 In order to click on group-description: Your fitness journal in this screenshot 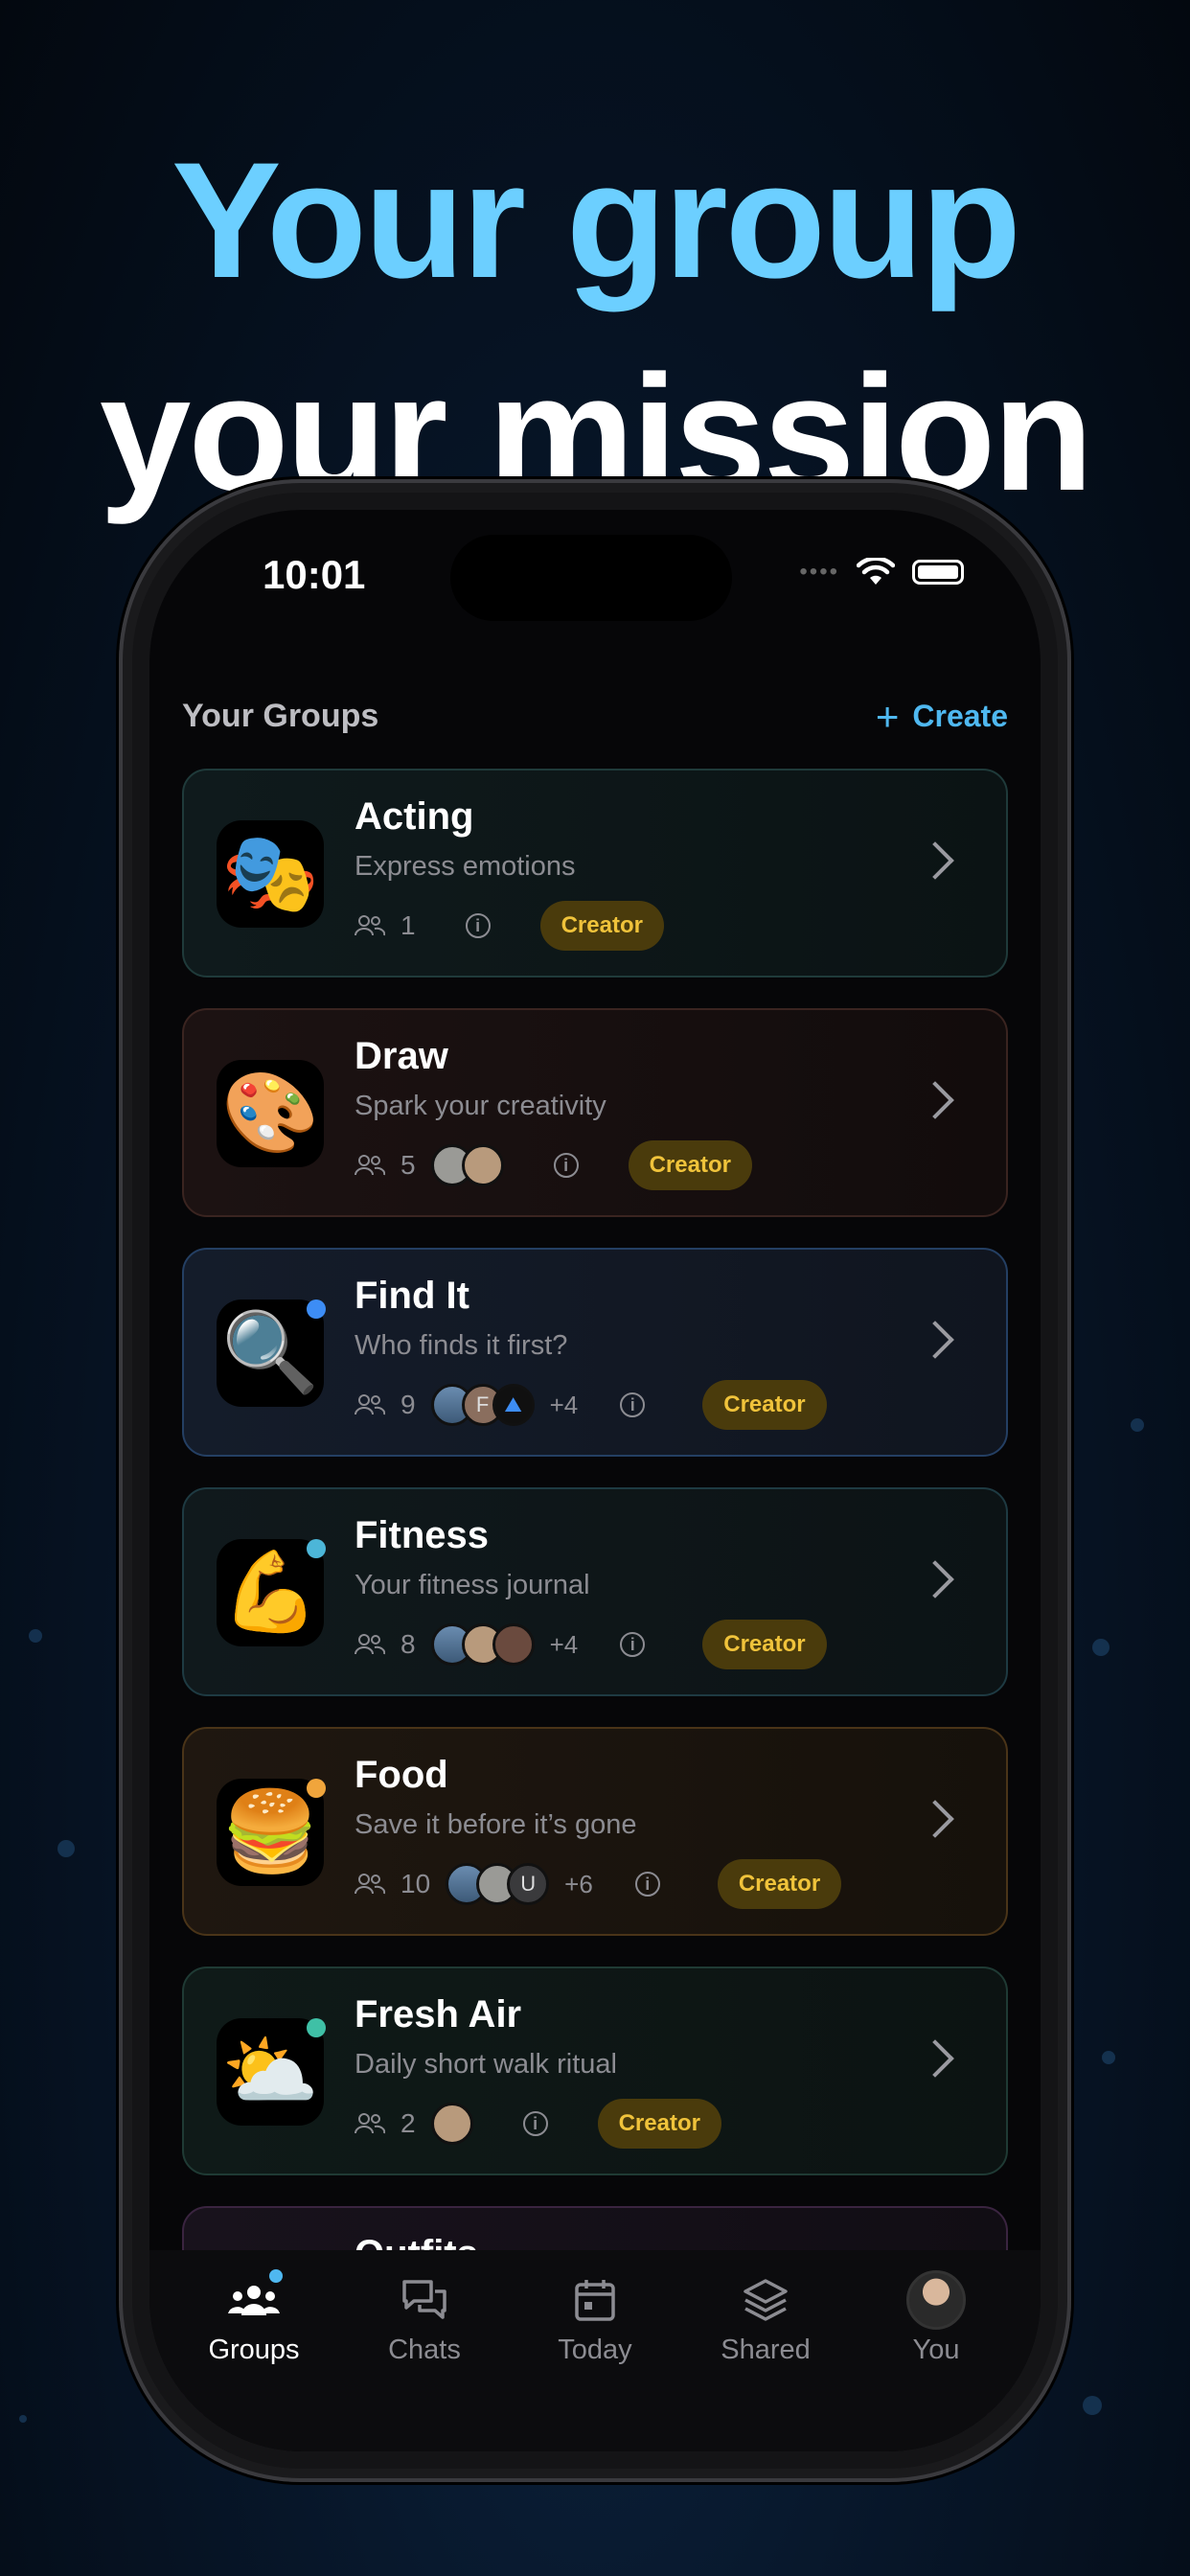, I will do `click(473, 1585)`.